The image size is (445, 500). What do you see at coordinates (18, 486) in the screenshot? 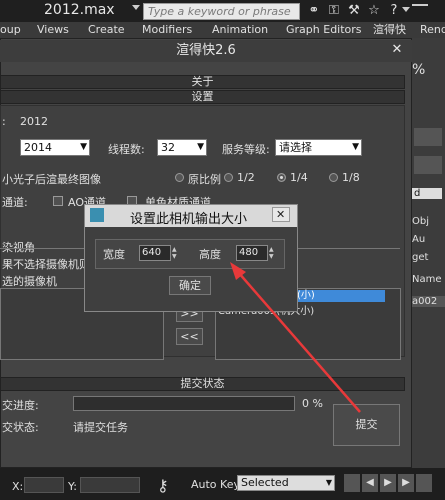
I see `x-label: X:` at bounding box center [18, 486].